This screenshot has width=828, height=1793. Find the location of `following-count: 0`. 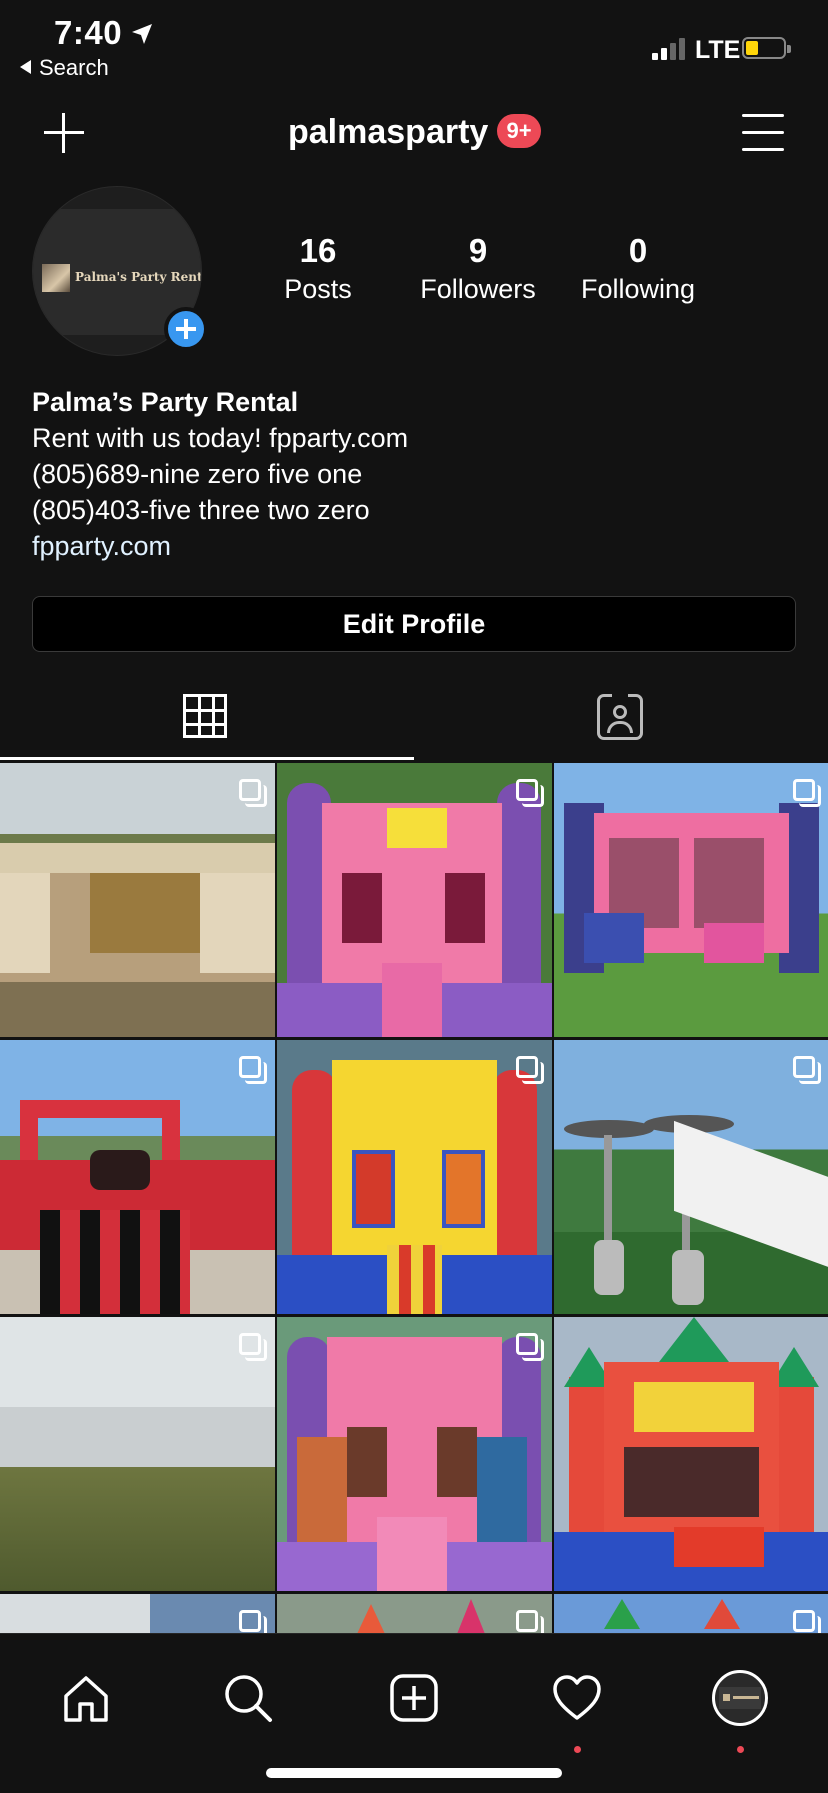

following-count: 0 is located at coordinates (638, 250).